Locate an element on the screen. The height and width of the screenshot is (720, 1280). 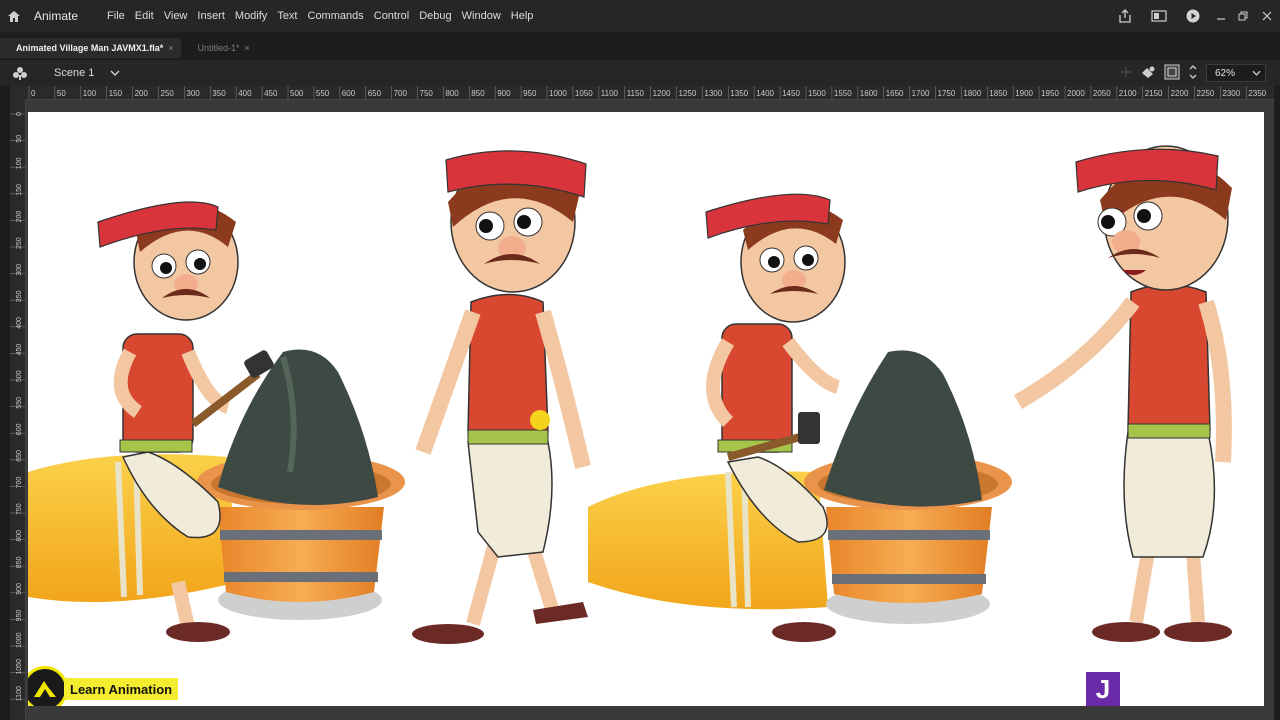
logo-emblem-icon is located at coordinates (48, 686).